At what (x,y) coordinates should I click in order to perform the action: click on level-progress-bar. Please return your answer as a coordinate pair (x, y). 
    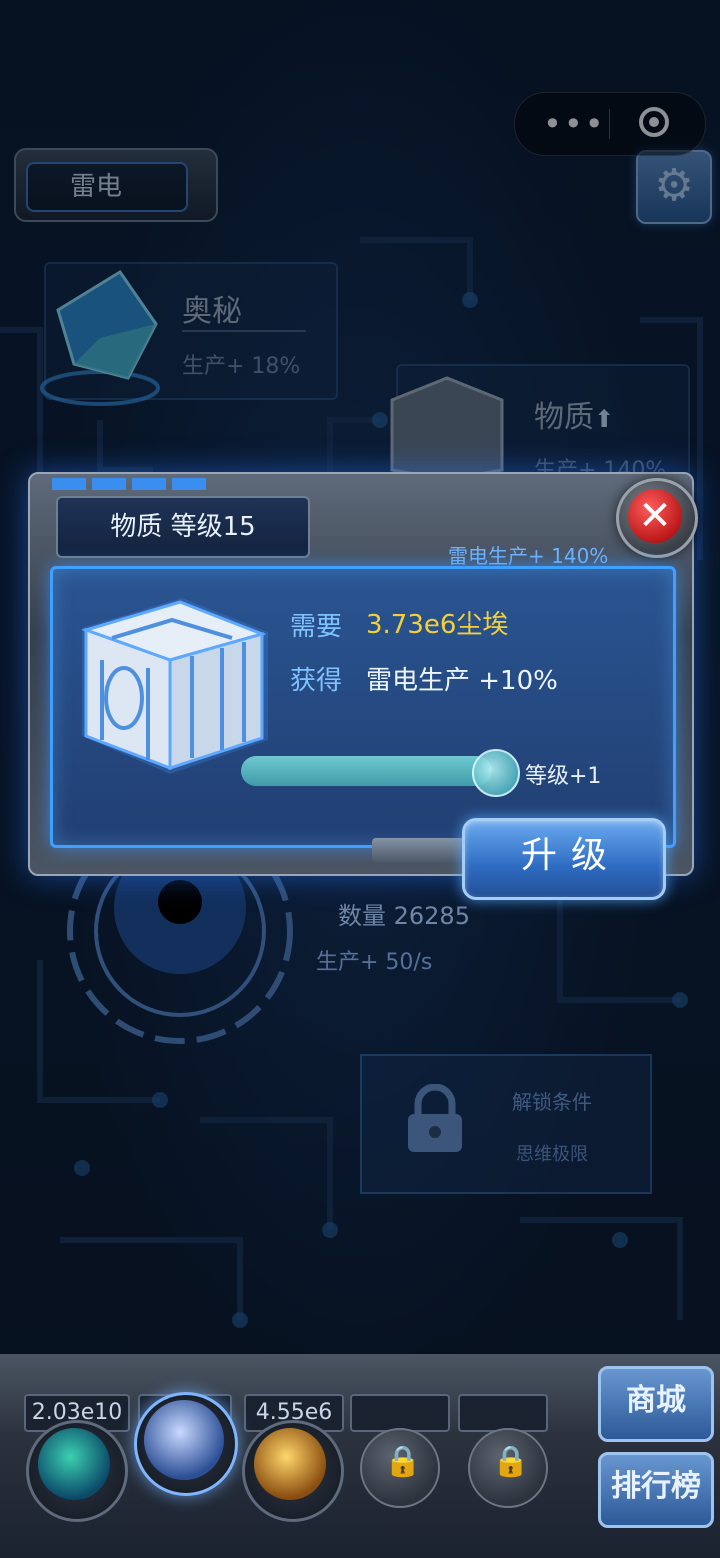
    Looking at the image, I should click on (376, 771).